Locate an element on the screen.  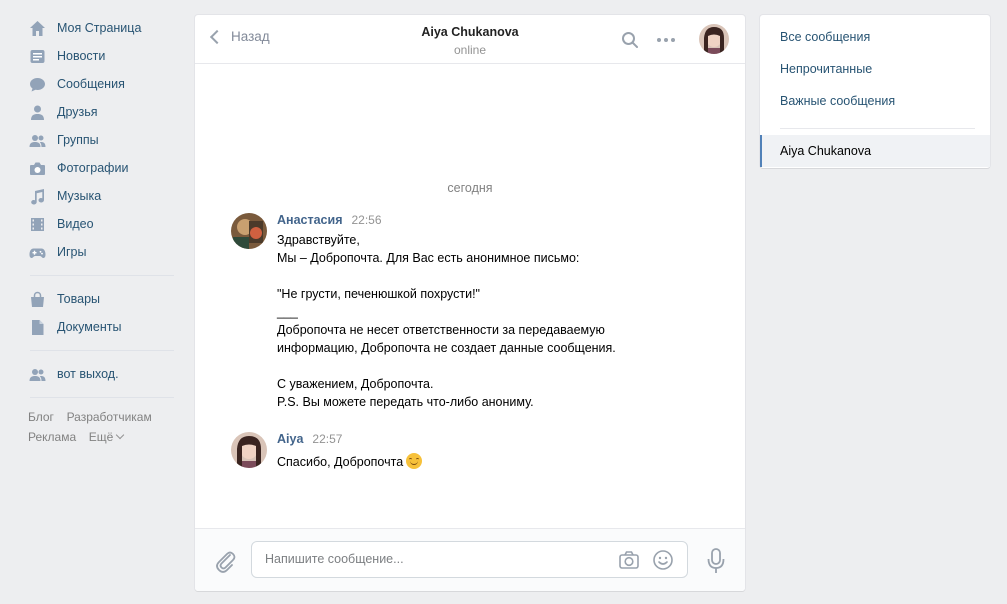
message-author: Aiya is located at coordinates (290, 439).